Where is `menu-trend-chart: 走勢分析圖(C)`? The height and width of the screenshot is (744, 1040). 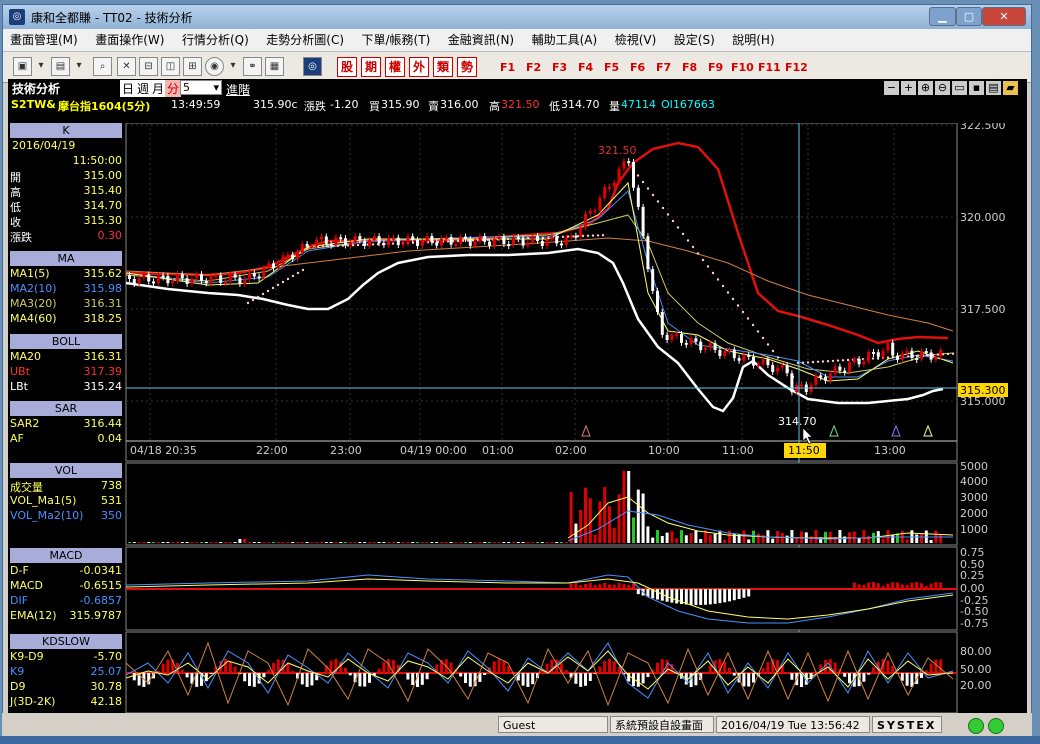
menu-trend-chart: 走勢分析圖(C) is located at coordinates (305, 40).